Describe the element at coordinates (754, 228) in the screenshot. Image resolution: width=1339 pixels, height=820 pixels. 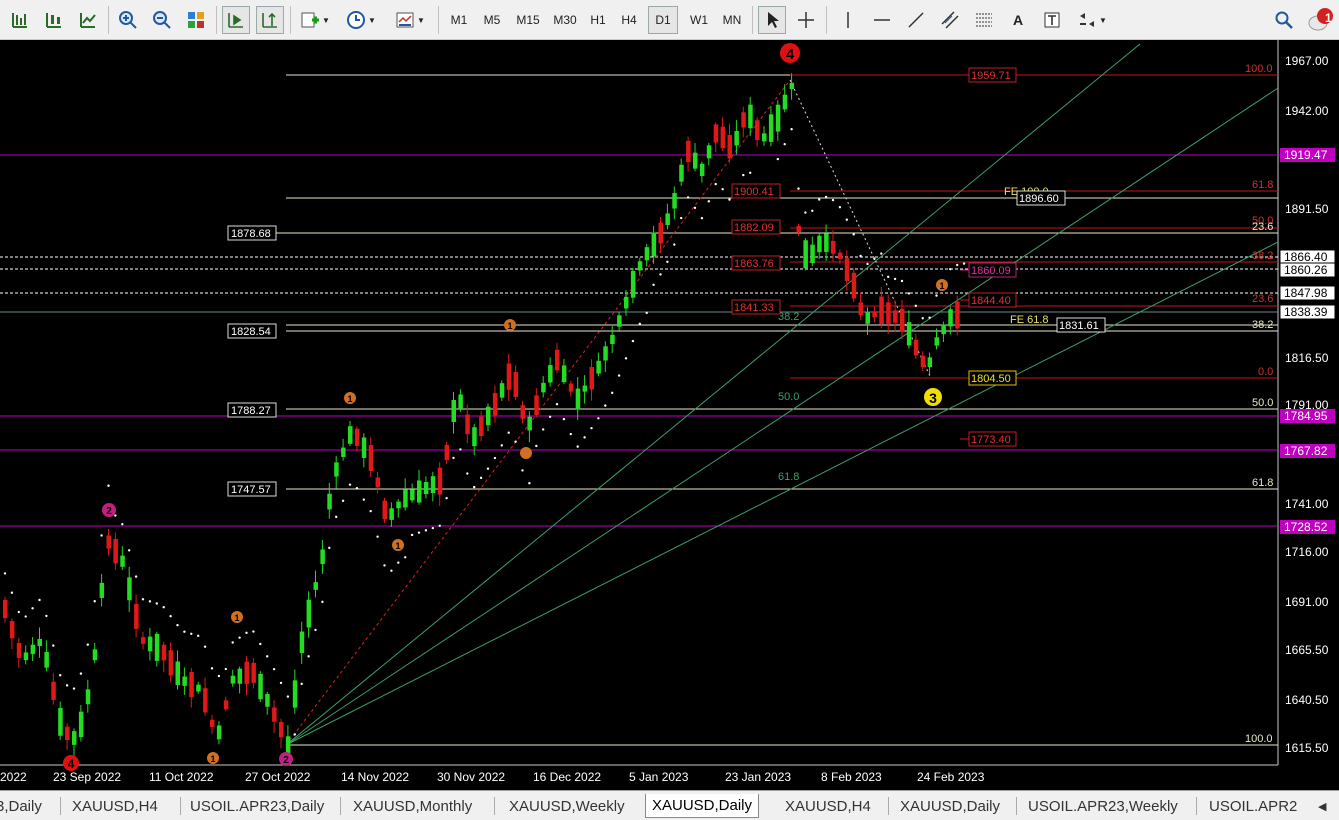
I see `box-label-1882: 1882.09` at that location.